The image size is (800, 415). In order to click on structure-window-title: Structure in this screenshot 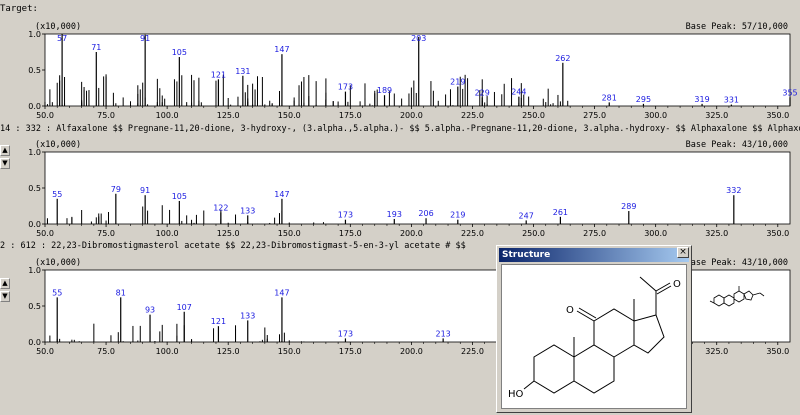, I will do `click(594, 255)`.